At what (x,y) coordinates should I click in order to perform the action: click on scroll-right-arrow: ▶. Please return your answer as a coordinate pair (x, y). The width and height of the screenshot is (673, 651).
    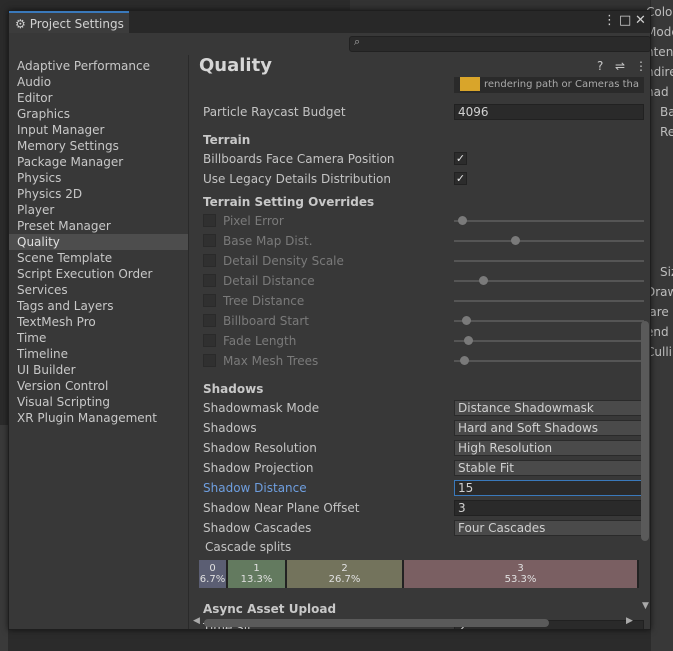
    Looking at the image, I should click on (629, 621).